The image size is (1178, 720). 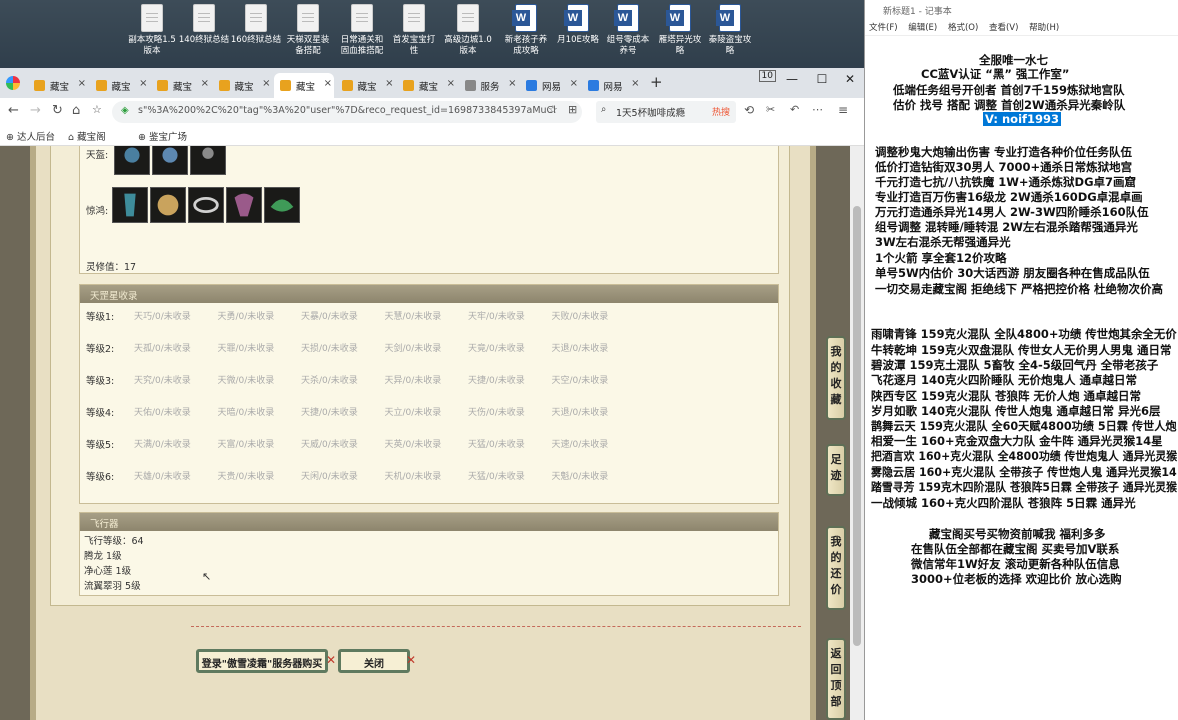 I want to click on footprint-button: 足迹, so click(x=836, y=470).